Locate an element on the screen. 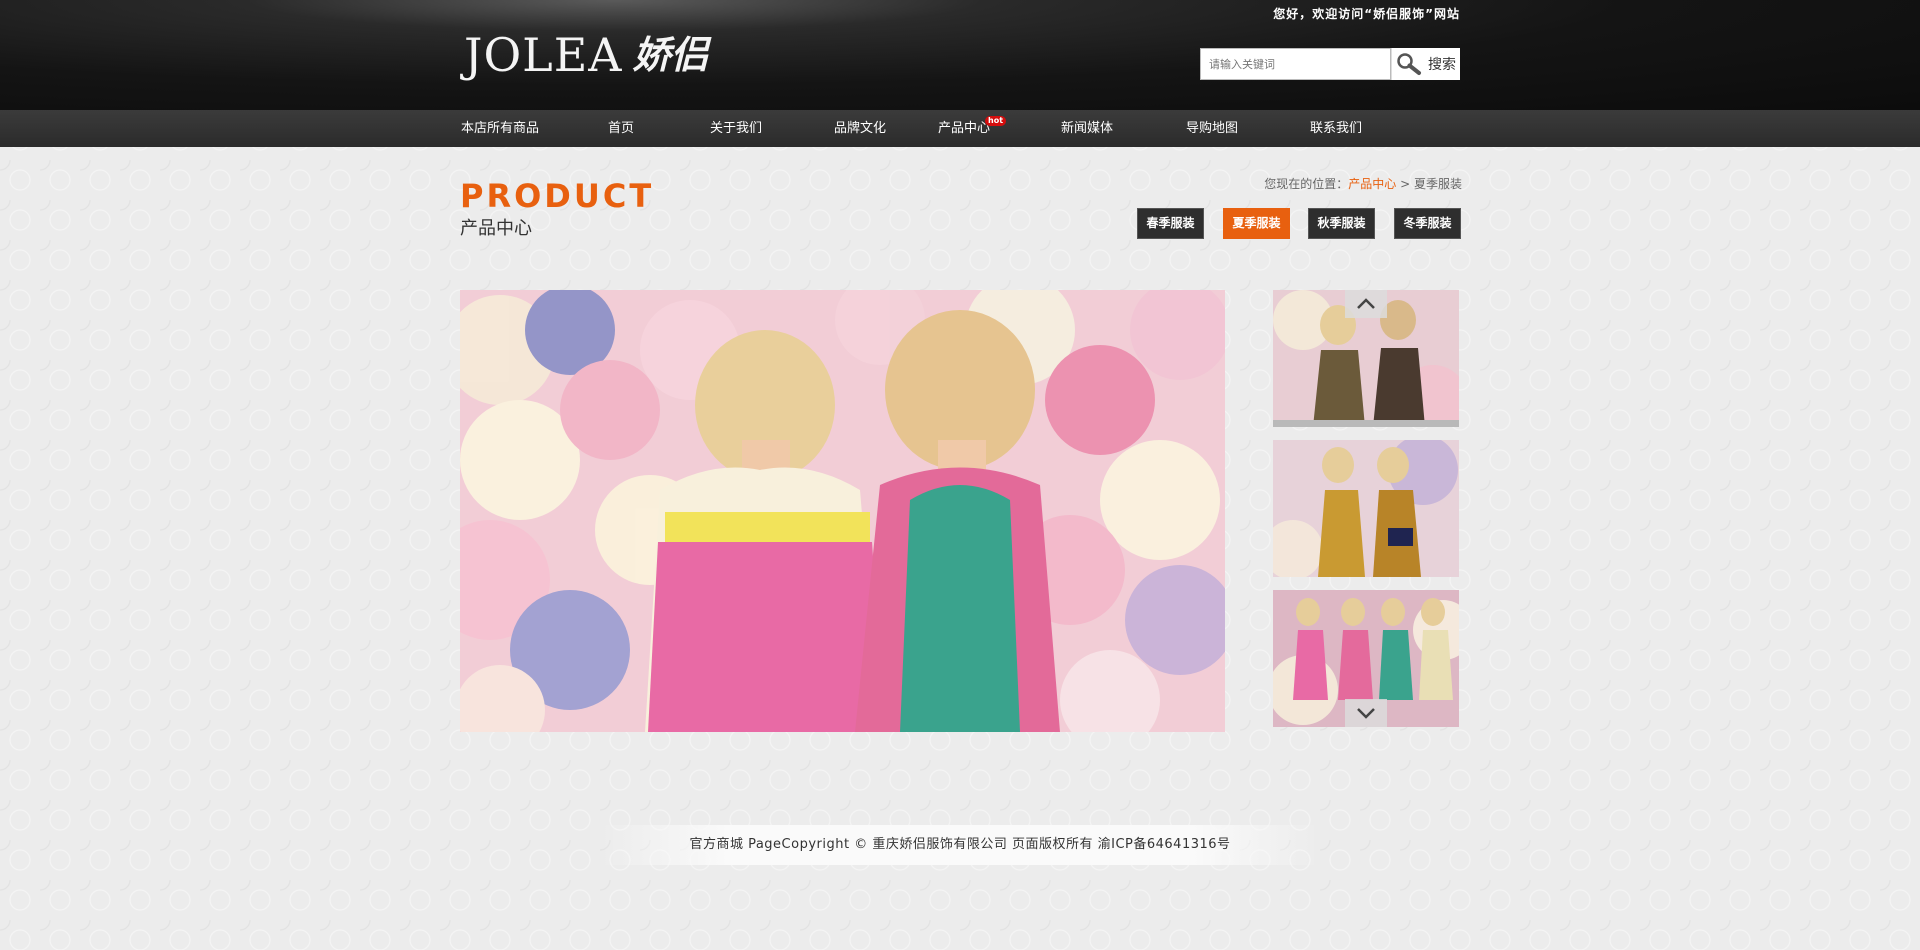  nav-item-all-products: 本店所有商品 is located at coordinates (500, 128).